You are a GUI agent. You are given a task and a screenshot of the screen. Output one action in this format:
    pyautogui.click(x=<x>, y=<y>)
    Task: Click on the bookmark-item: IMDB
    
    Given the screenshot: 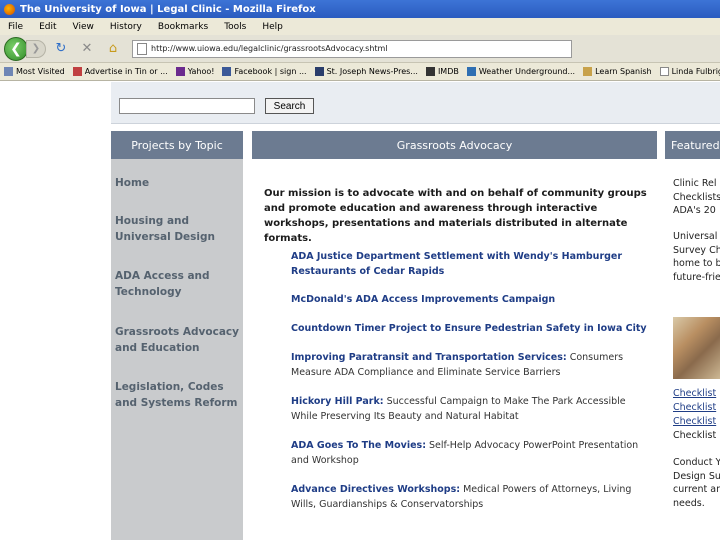 What is the action you would take?
    pyautogui.click(x=442, y=71)
    